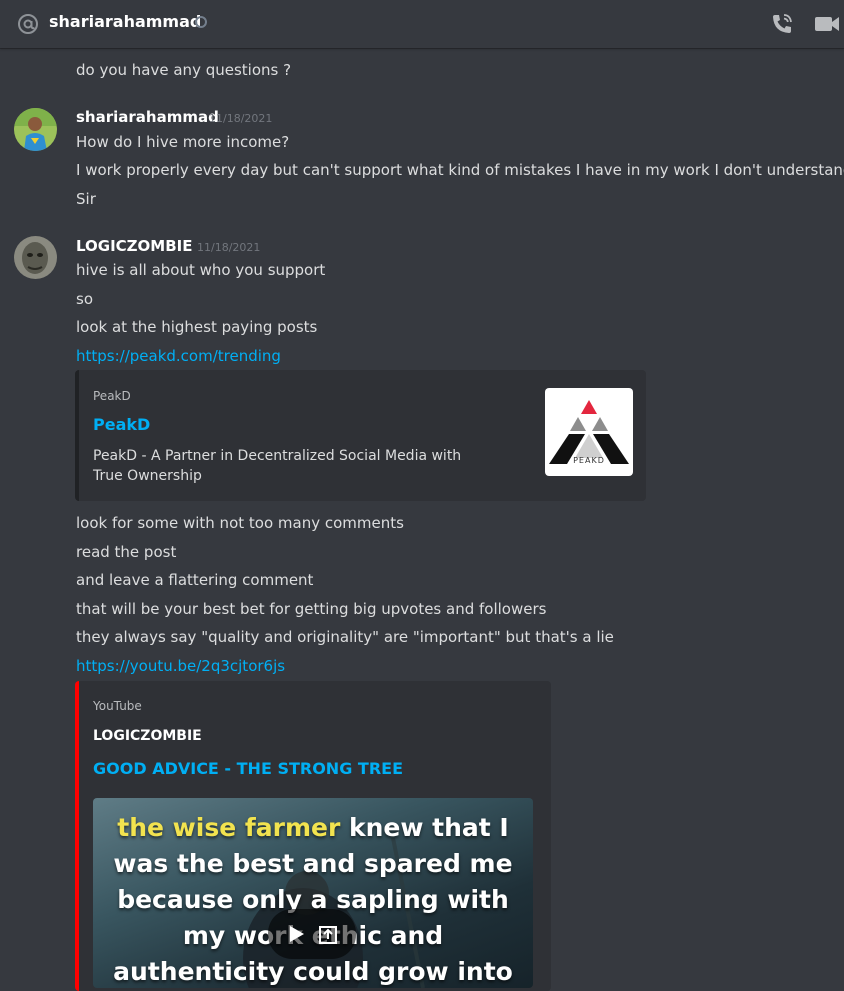  Describe the element at coordinates (112, 396) in the screenshot. I see `embed-provider: PeakD` at that location.